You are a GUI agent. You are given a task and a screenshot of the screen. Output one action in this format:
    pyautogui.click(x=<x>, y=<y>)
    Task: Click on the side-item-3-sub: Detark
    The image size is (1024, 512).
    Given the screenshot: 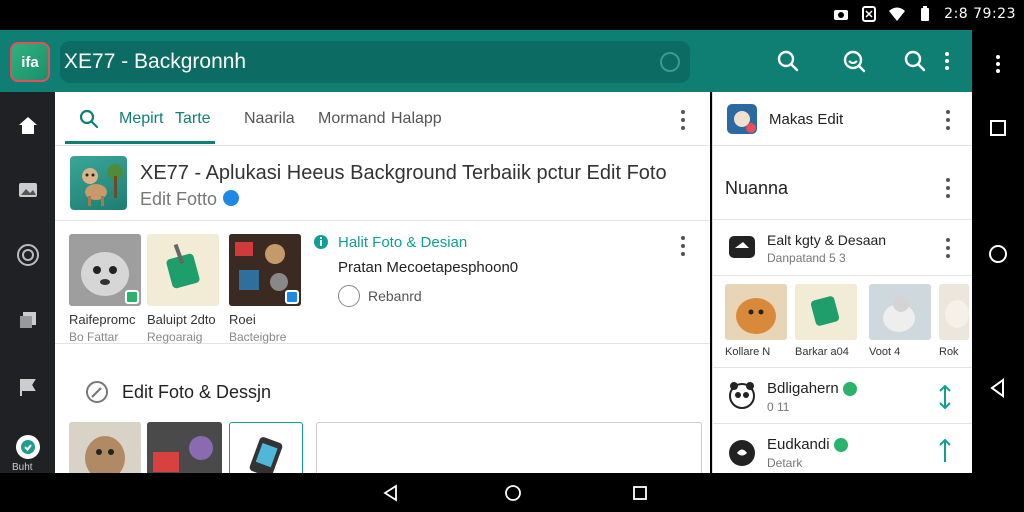 What is the action you would take?
    pyautogui.click(x=785, y=463)
    